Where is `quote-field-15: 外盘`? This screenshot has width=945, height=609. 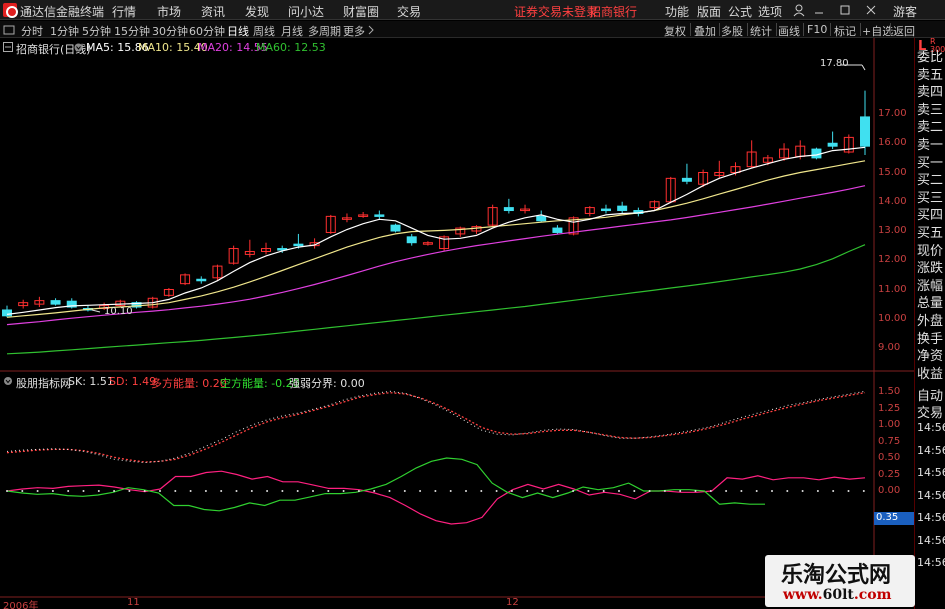
quote-field-15: 外盘 is located at coordinates (930, 321).